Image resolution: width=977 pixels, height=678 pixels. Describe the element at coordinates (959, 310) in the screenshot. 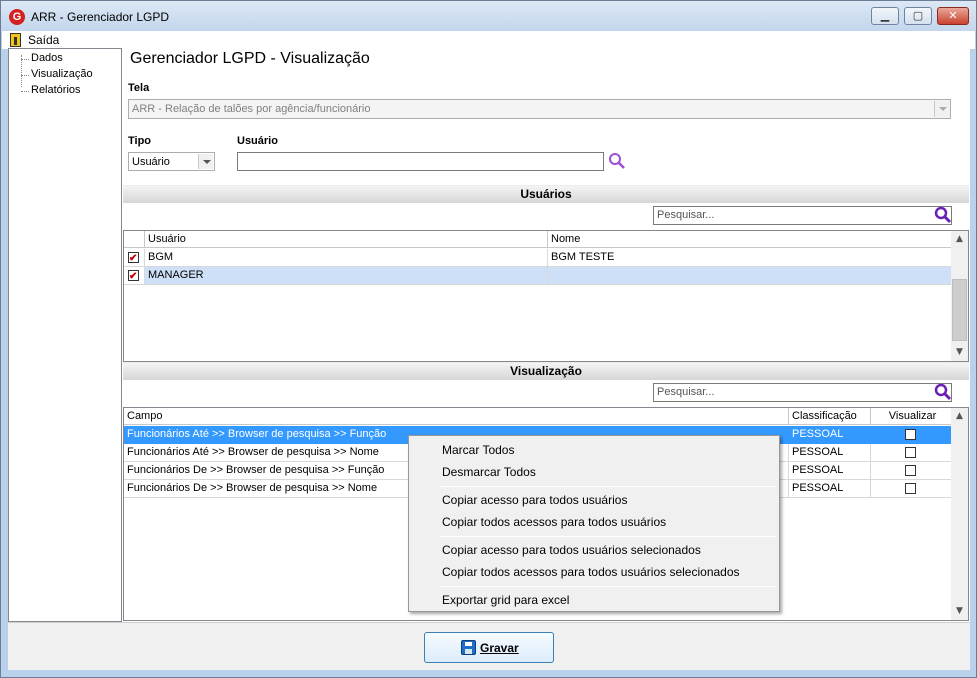

I see `scroll-thumb` at that location.